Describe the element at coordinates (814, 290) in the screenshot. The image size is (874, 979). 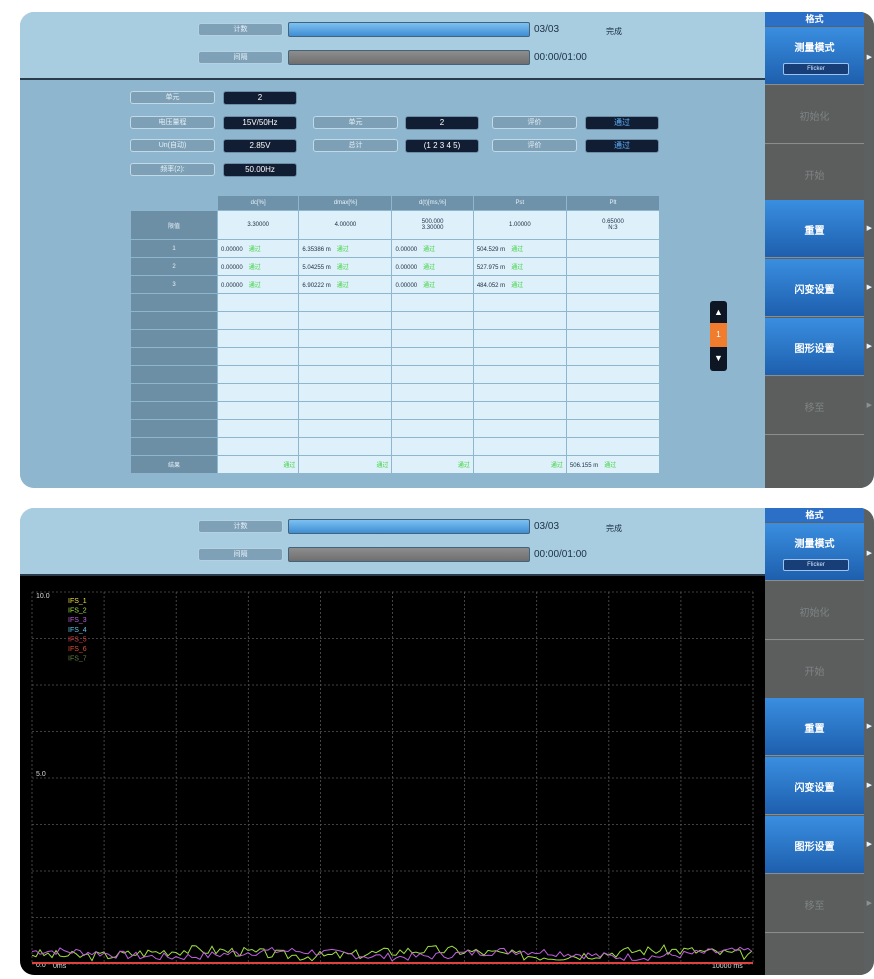
I see `flicker-settings-label: 闪变设置` at that location.